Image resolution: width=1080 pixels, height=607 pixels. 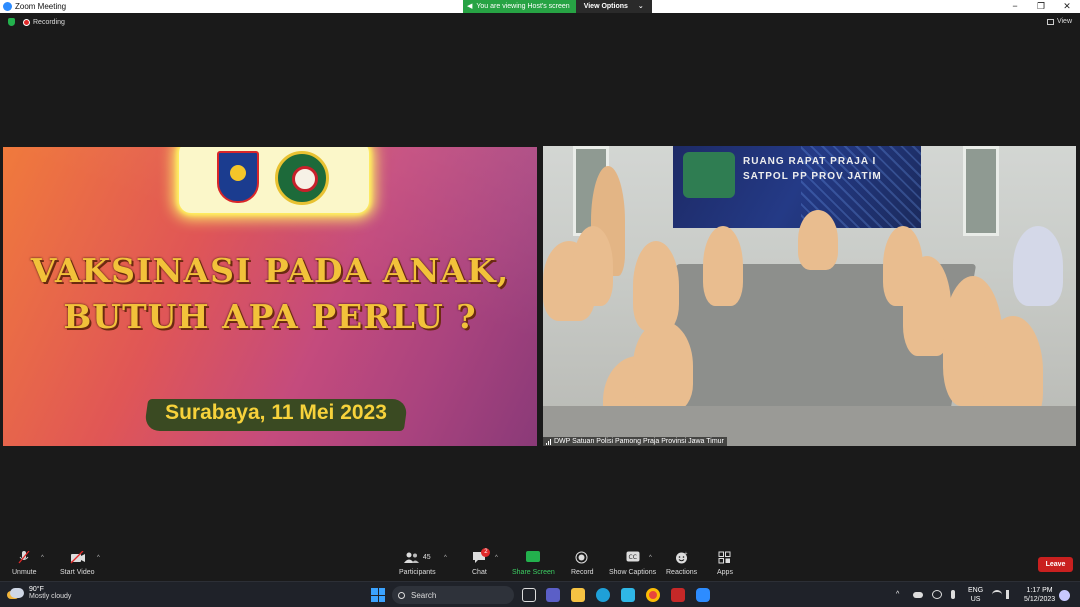 I want to click on search-icon, so click(x=401, y=595).